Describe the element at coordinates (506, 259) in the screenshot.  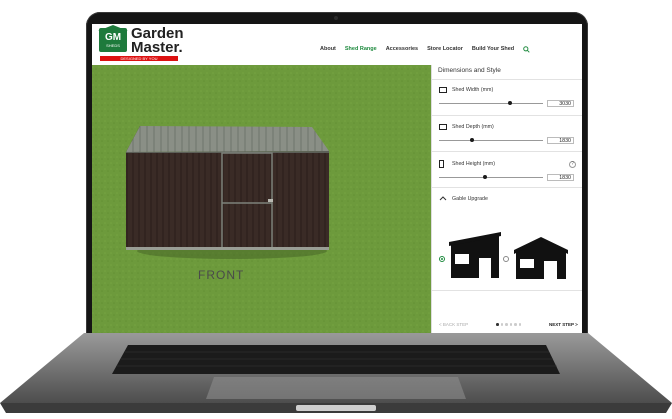
I see `gable-option-gable-radio` at that location.